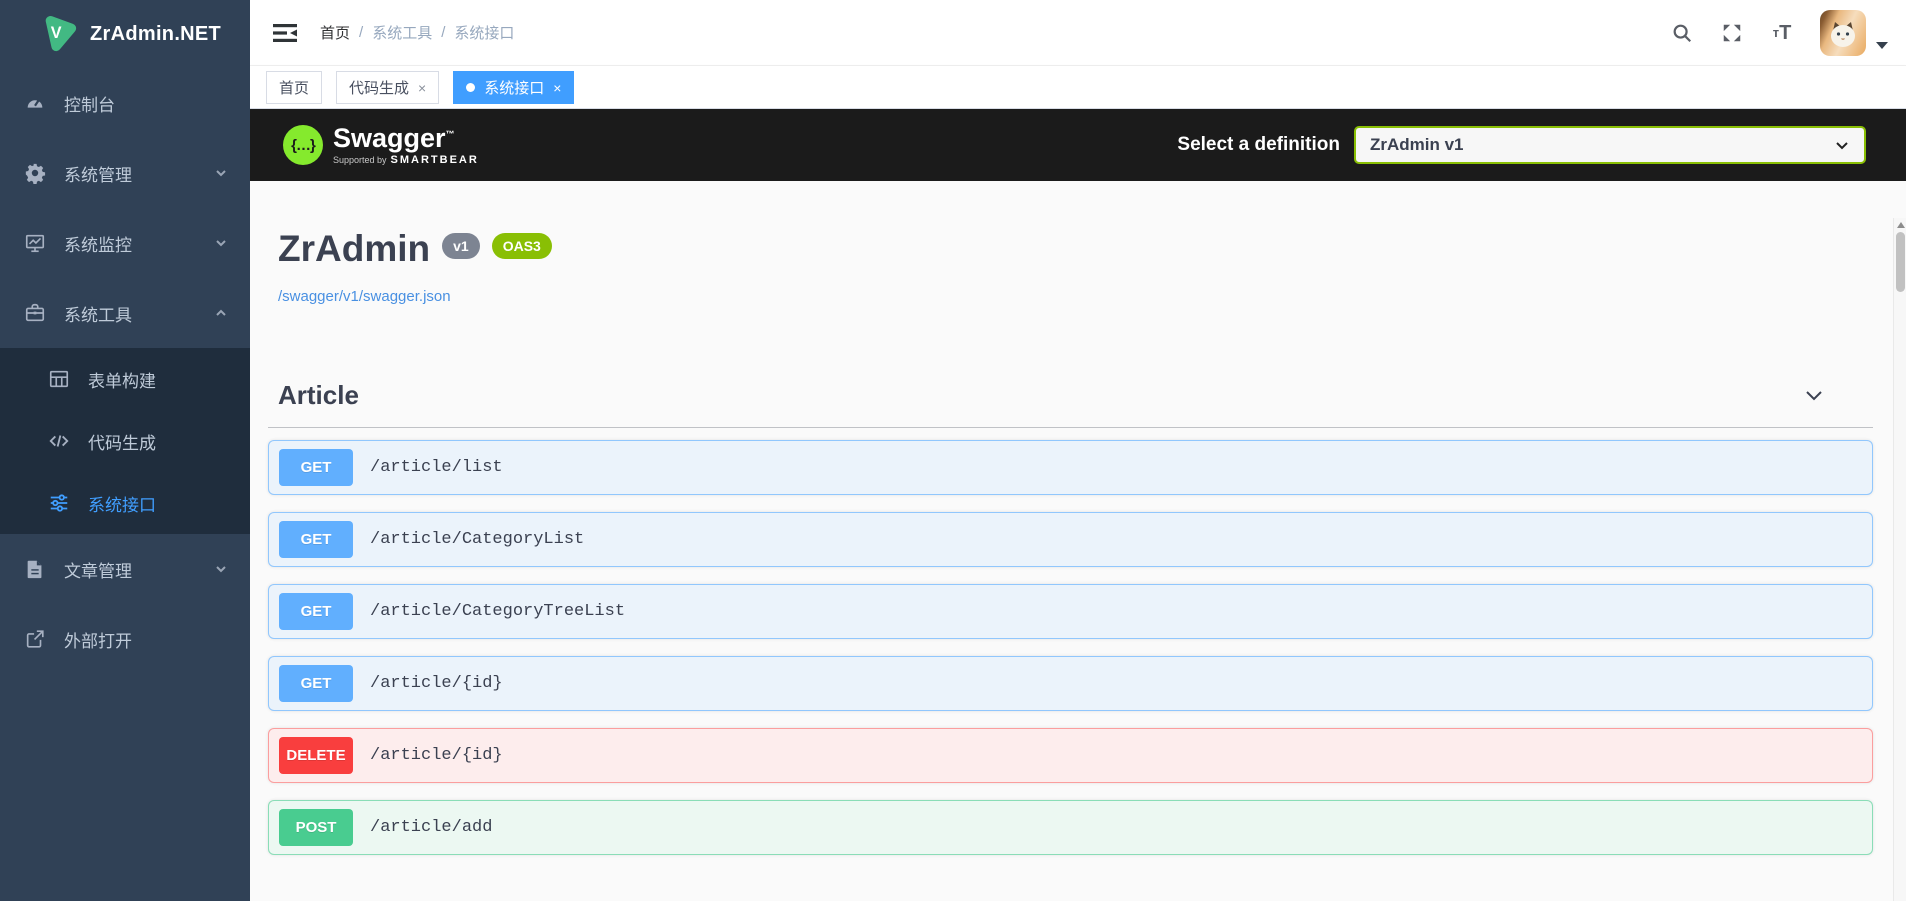 Image resolution: width=1906 pixels, height=901 pixels. I want to click on endpoint-row: GET /article/CategoryList, so click(1070, 539).